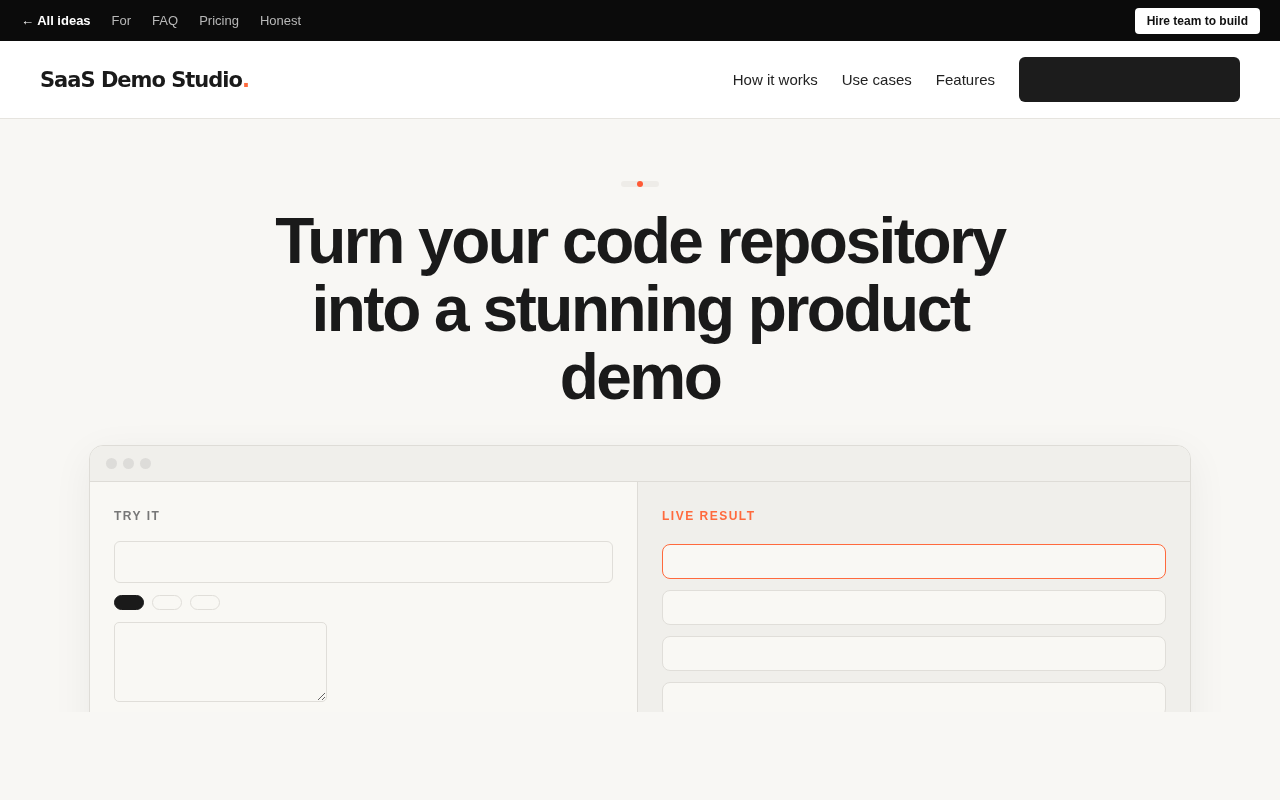  What do you see at coordinates (363, 562) in the screenshot?
I see `input-field` at bounding box center [363, 562].